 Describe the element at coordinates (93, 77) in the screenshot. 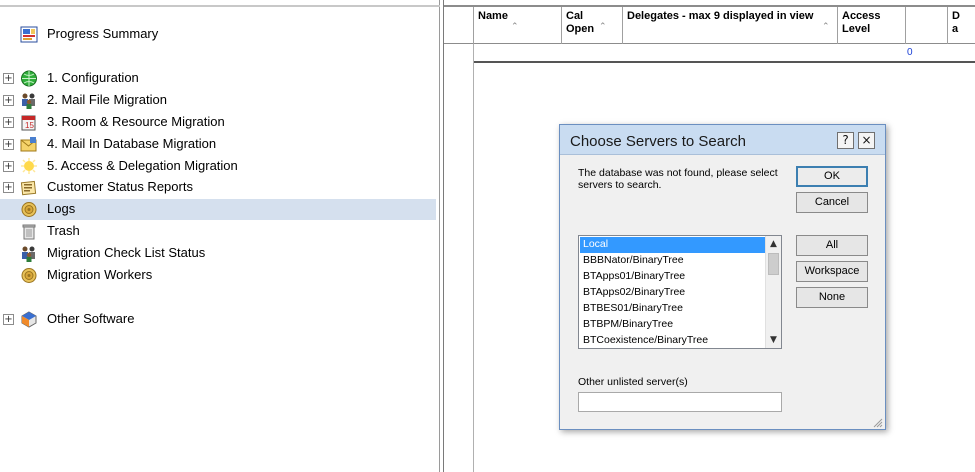

I see `nav-label: 1. Configuration` at that location.